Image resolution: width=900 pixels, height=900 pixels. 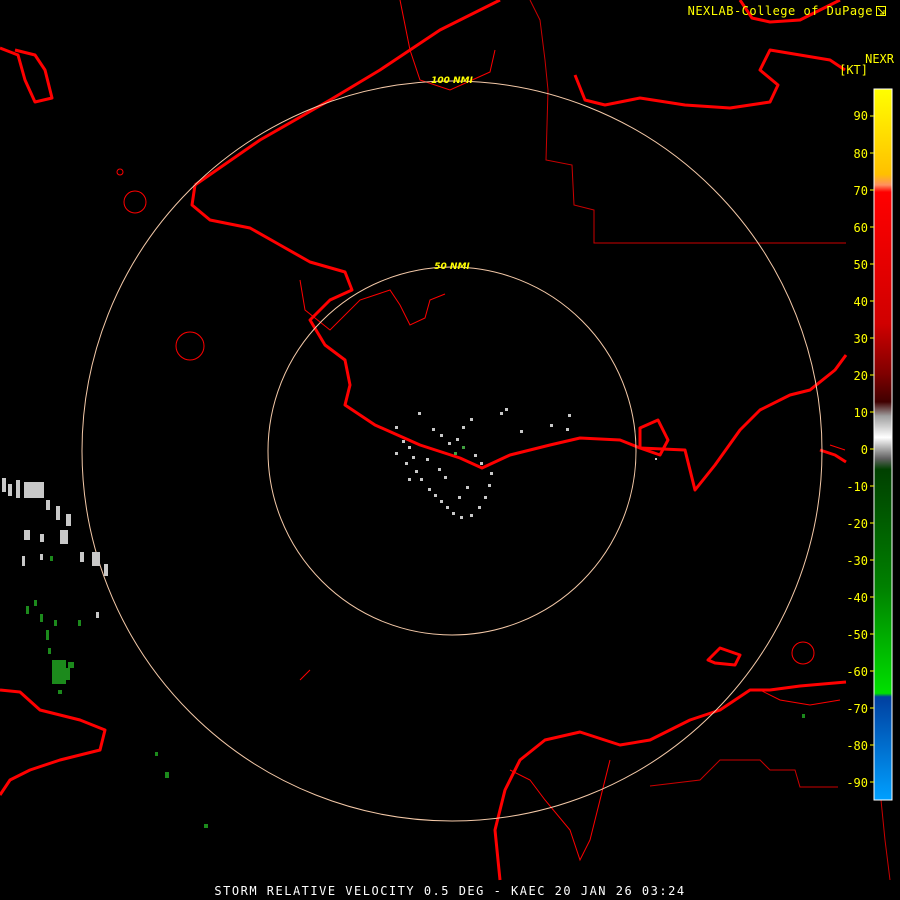 I want to click on scale-tick: 70, so click(x=861, y=191).